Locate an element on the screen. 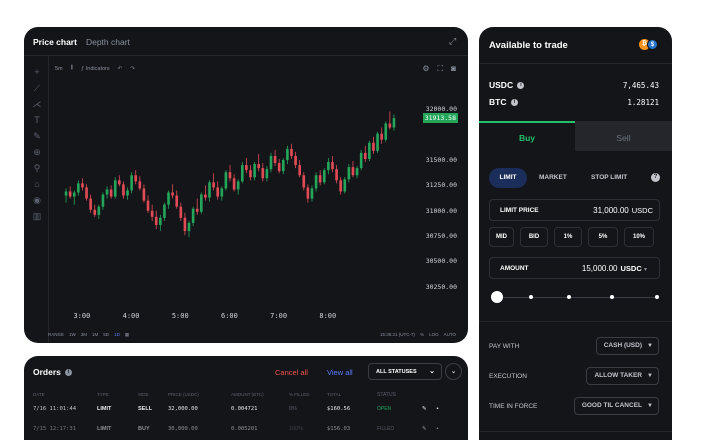  col-total: TOTAL is located at coordinates (352, 394).